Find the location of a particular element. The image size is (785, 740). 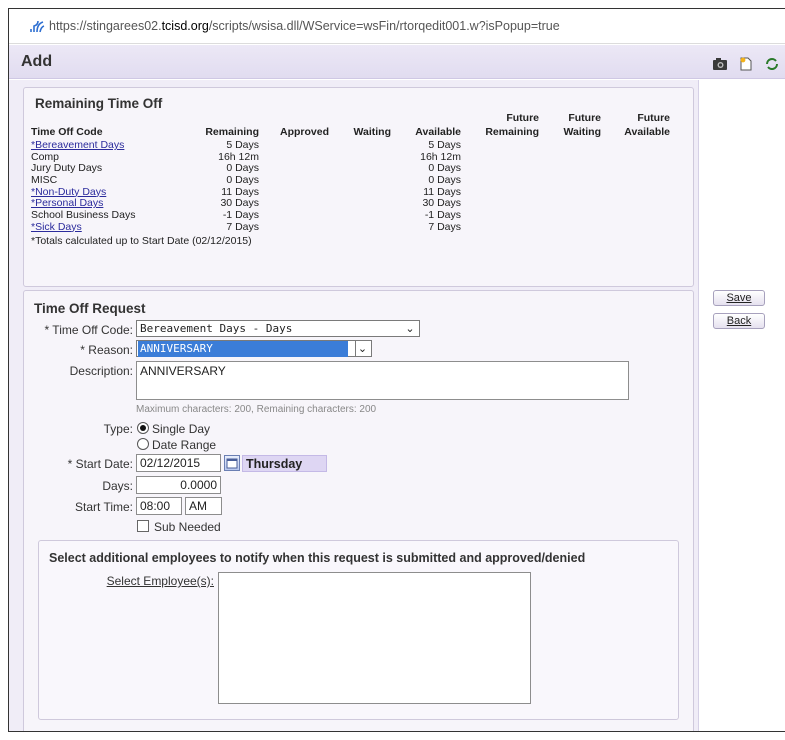

sub-needed-checkbox is located at coordinates (143, 526).